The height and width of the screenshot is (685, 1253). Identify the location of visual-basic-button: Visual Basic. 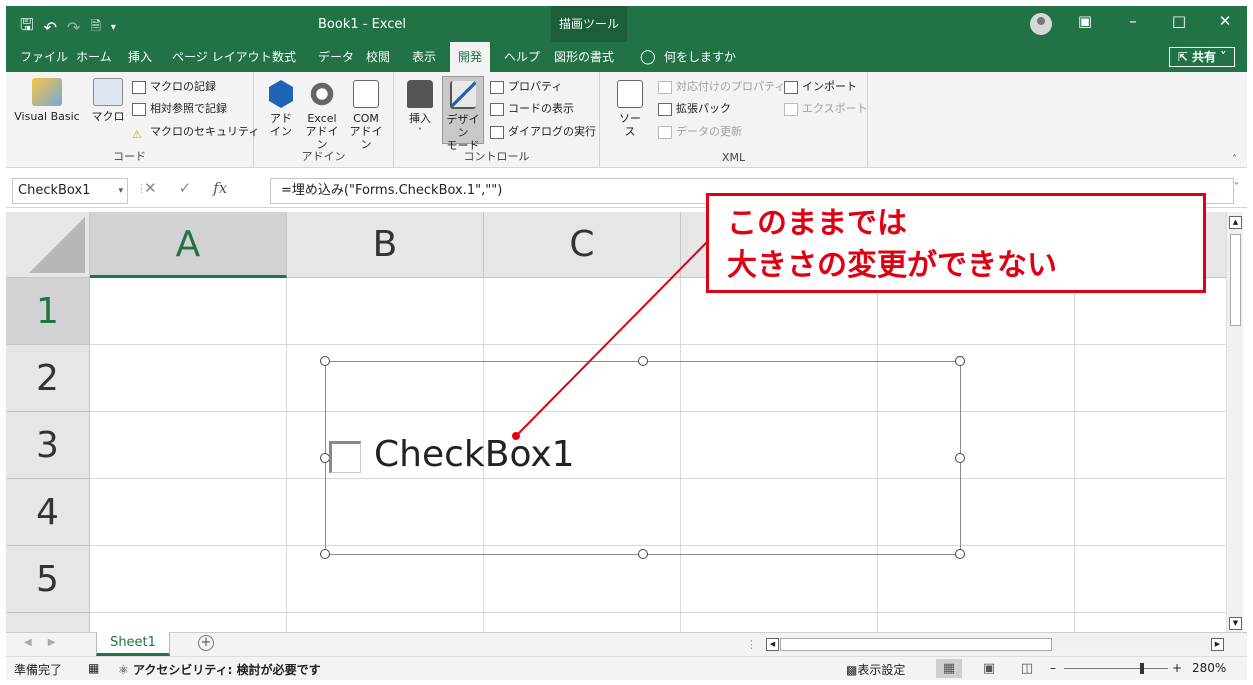
(47, 100).